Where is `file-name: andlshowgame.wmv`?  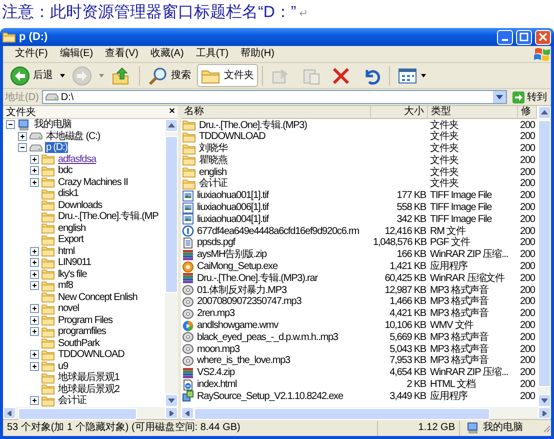 file-name: andlshowgame.wmv is located at coordinates (237, 326).